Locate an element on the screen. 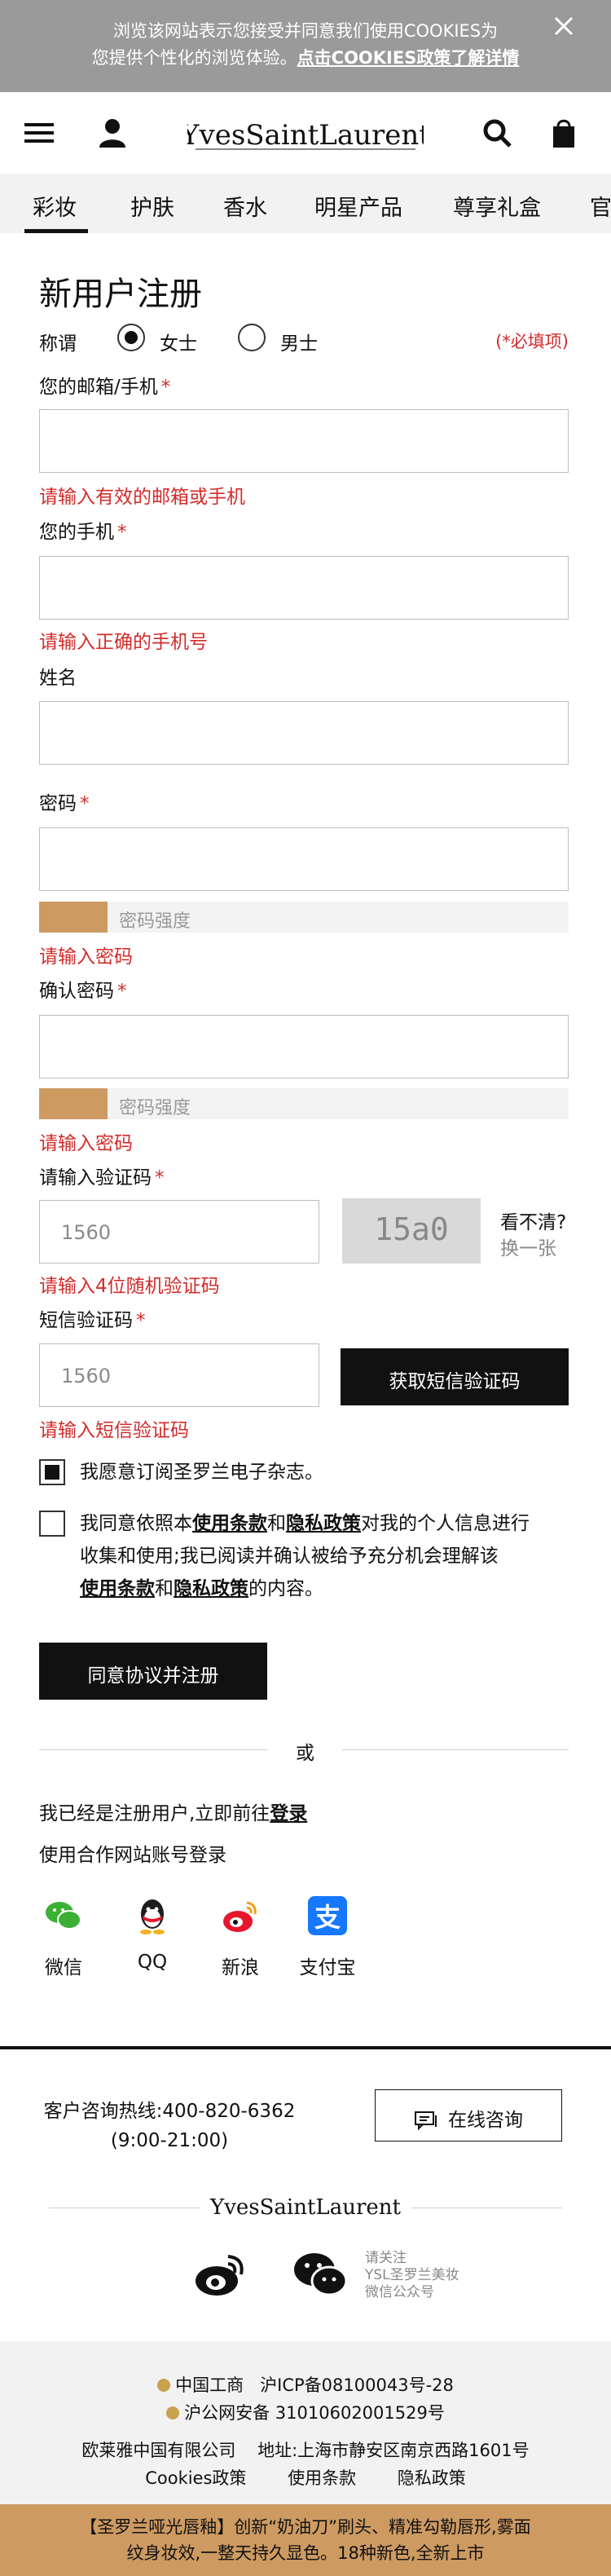  category-gift-sets: 尊享礼盒 is located at coordinates (497, 206).